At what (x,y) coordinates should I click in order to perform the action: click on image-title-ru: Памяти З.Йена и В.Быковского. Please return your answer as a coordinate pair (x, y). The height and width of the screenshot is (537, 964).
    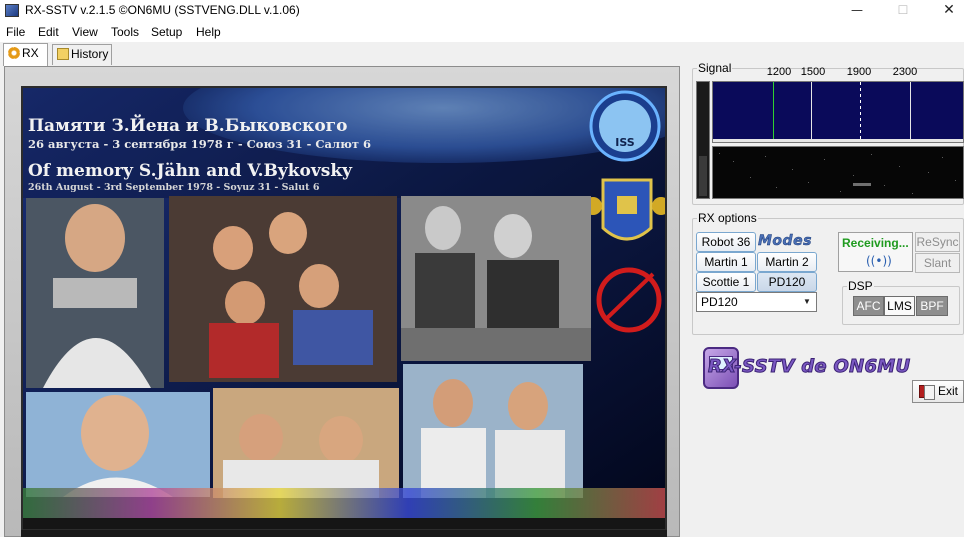
    Looking at the image, I should click on (187, 125).